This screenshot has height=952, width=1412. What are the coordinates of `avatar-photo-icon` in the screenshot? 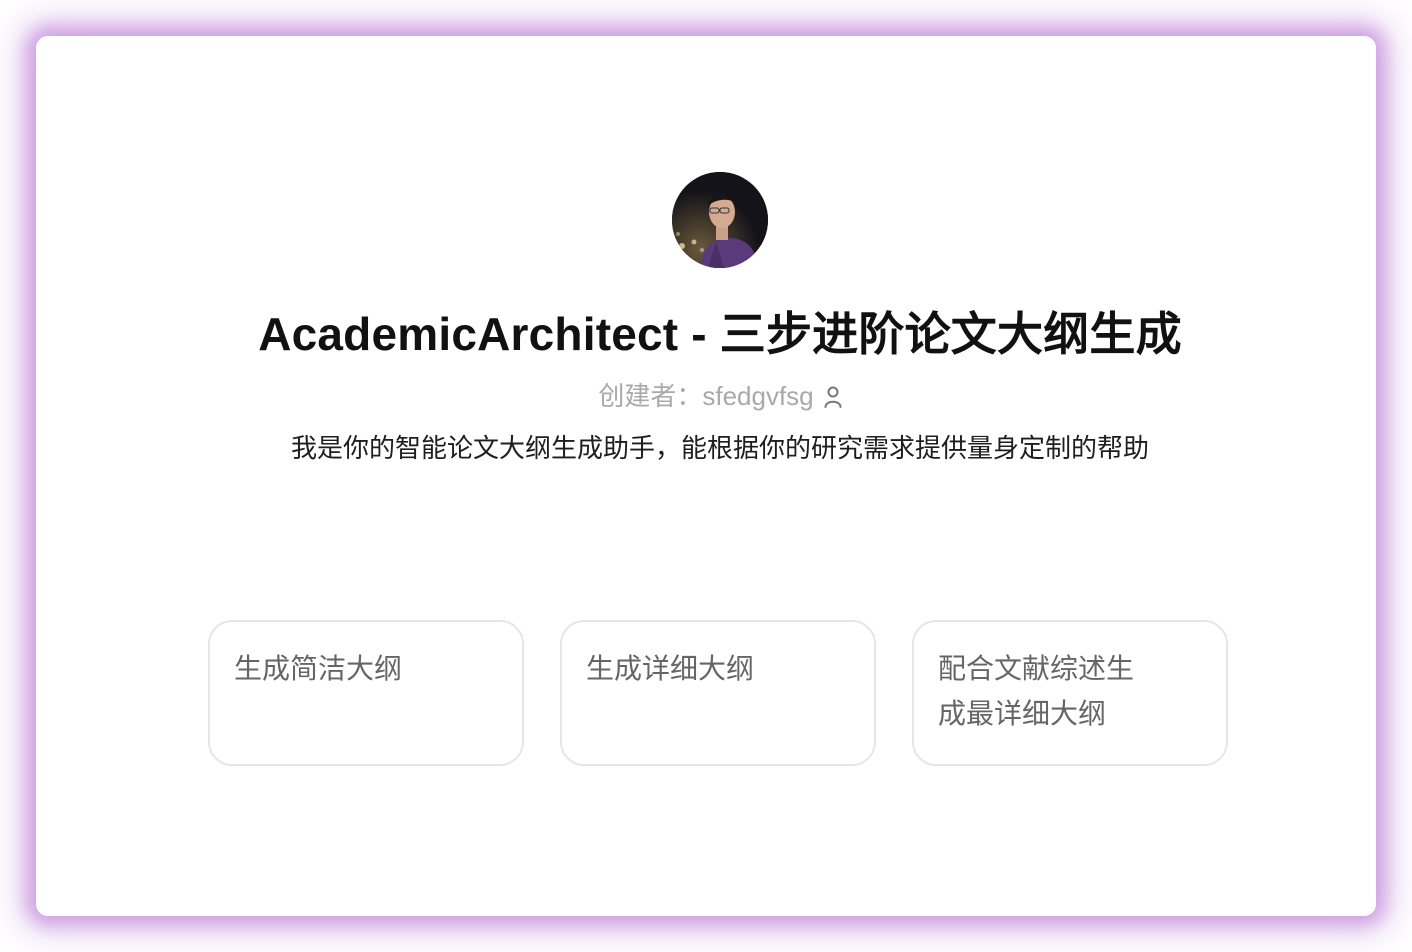 It's located at (720, 220).